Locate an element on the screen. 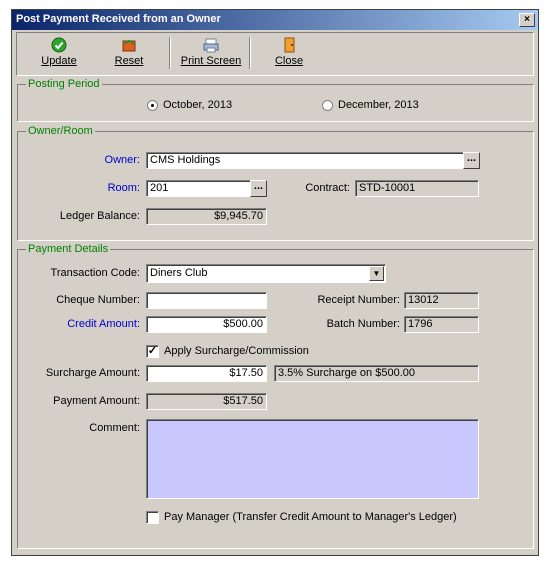 The image size is (552, 566). cheque-number-label: Cheque Number: is located at coordinates (98, 300).